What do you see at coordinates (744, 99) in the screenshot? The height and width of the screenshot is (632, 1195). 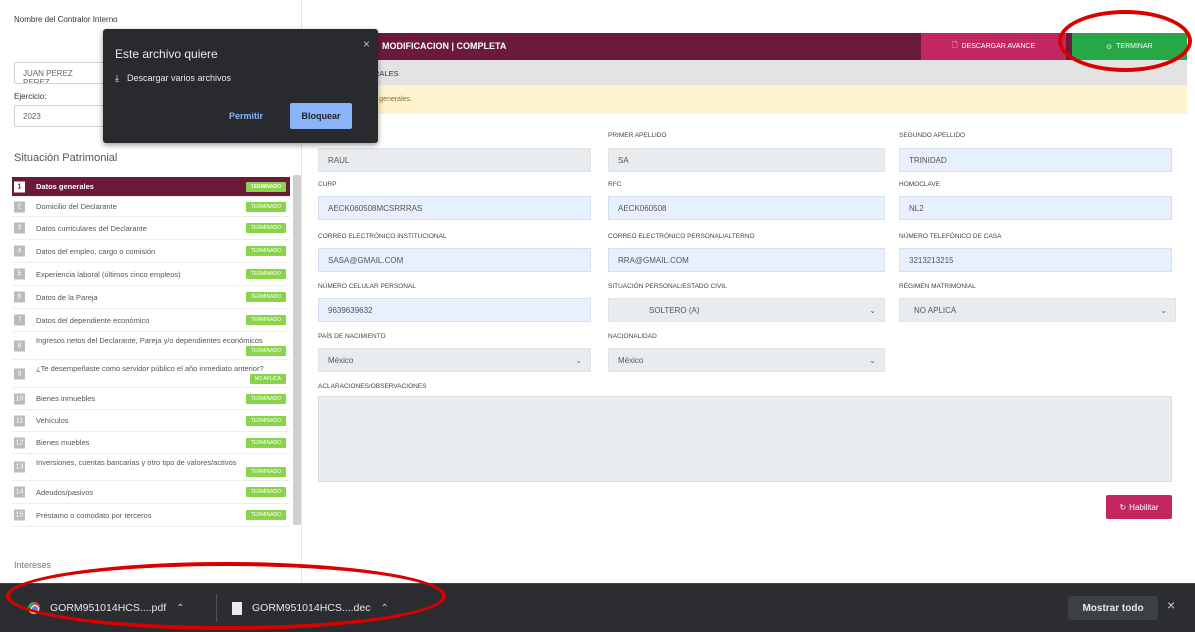 I see `info-alert: tos generales.` at bounding box center [744, 99].